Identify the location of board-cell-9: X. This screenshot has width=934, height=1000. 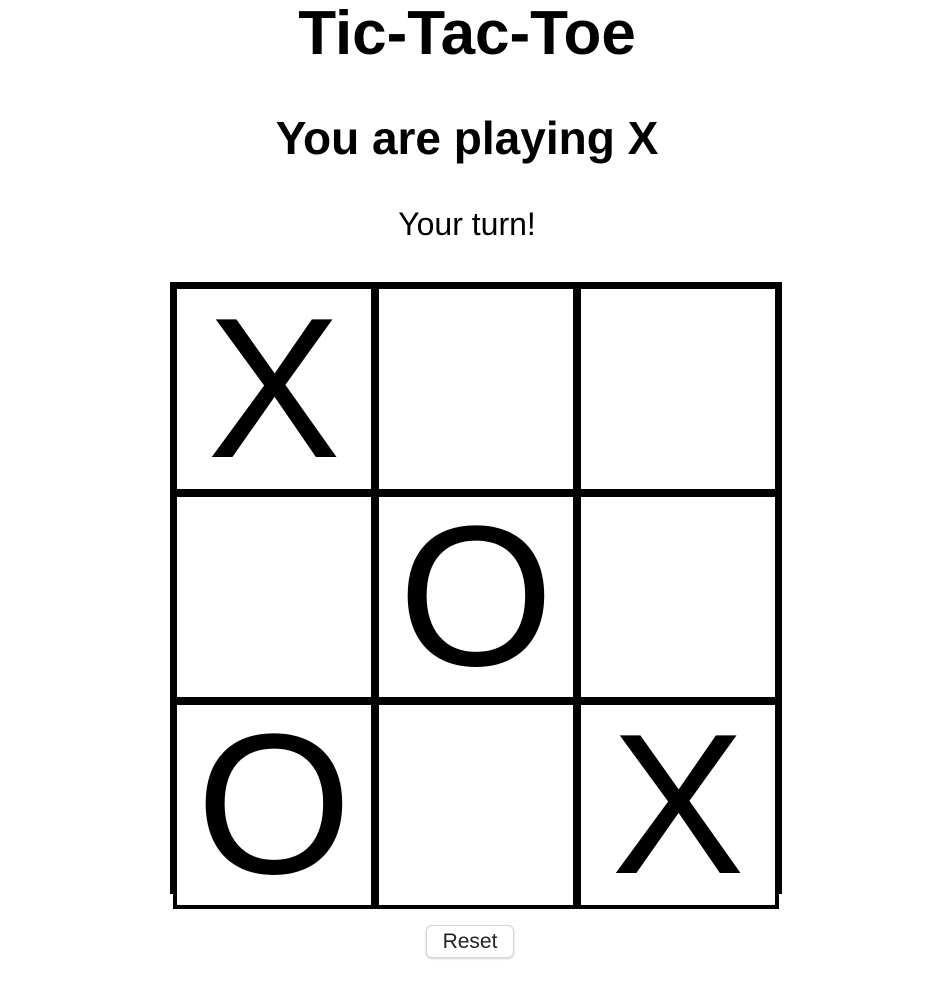
(678, 805).